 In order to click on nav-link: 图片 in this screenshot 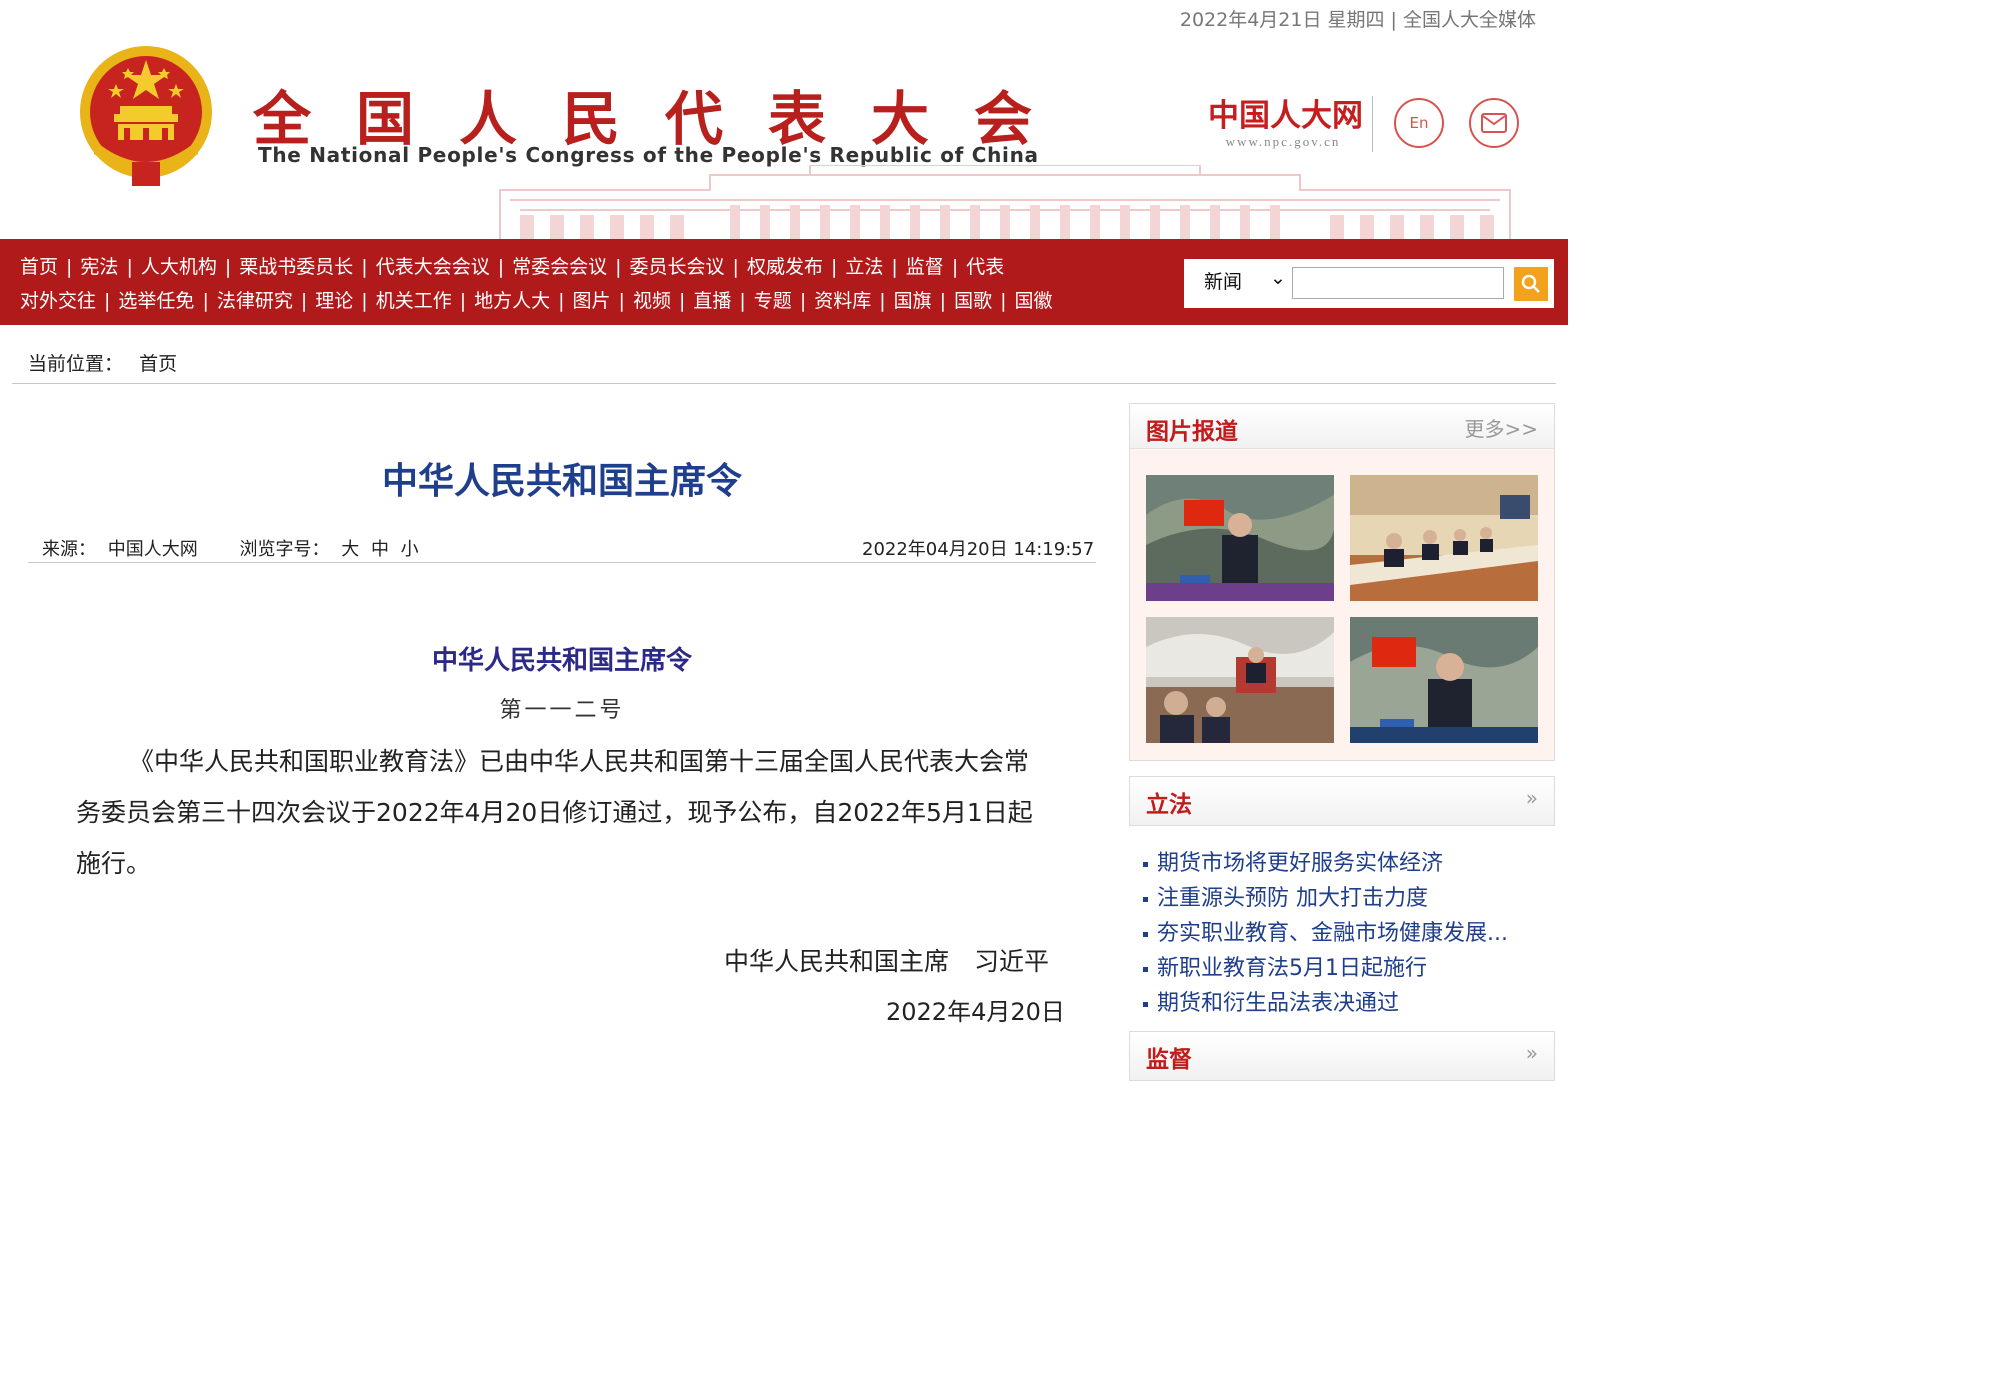, I will do `click(592, 301)`.